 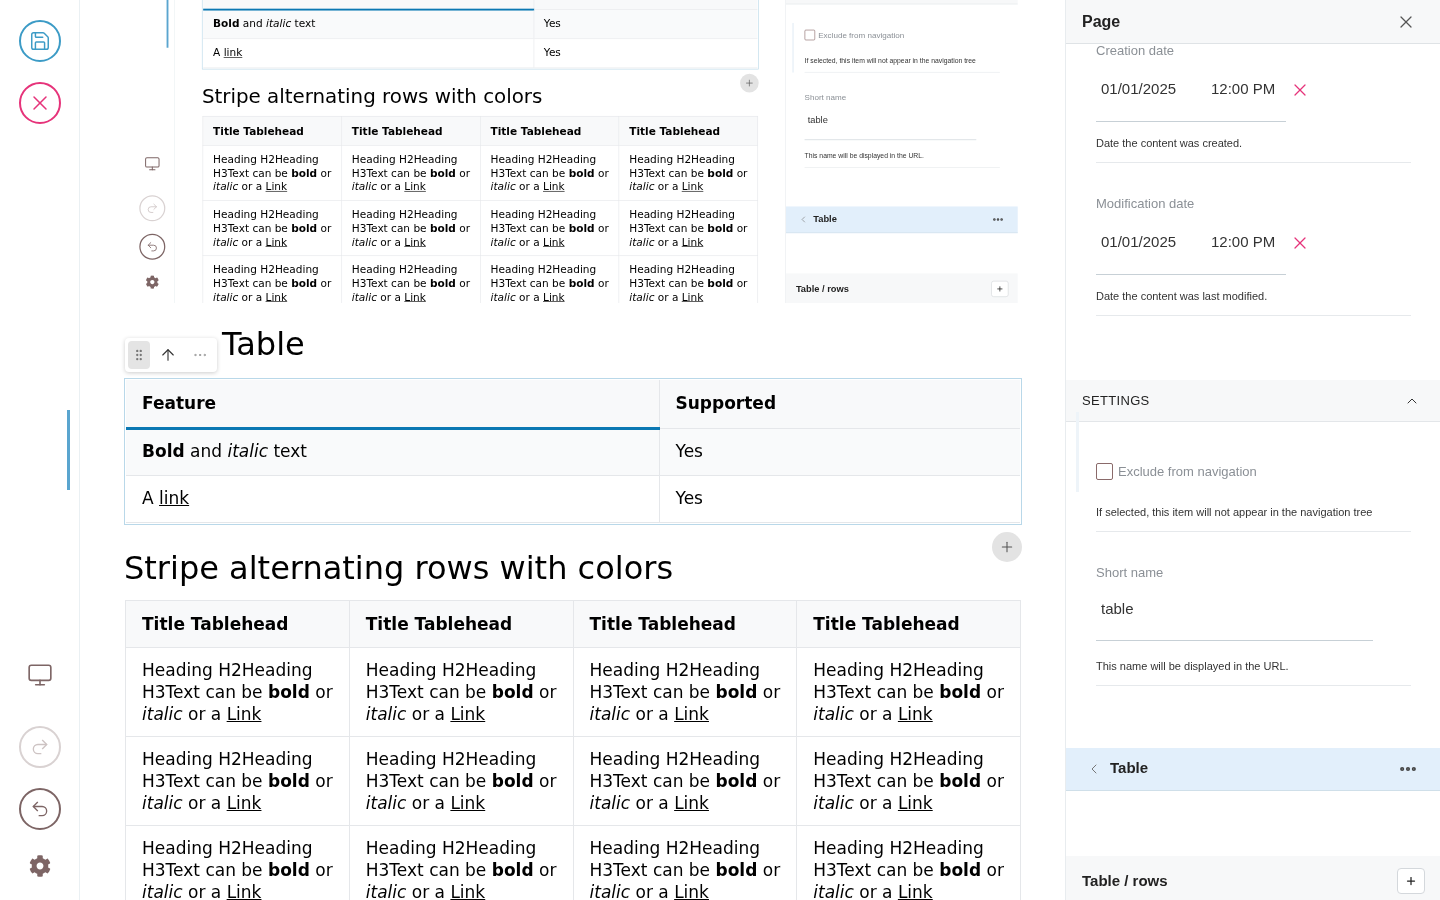 What do you see at coordinates (1116, 400) in the screenshot?
I see `settings-title: SETTINGS` at bounding box center [1116, 400].